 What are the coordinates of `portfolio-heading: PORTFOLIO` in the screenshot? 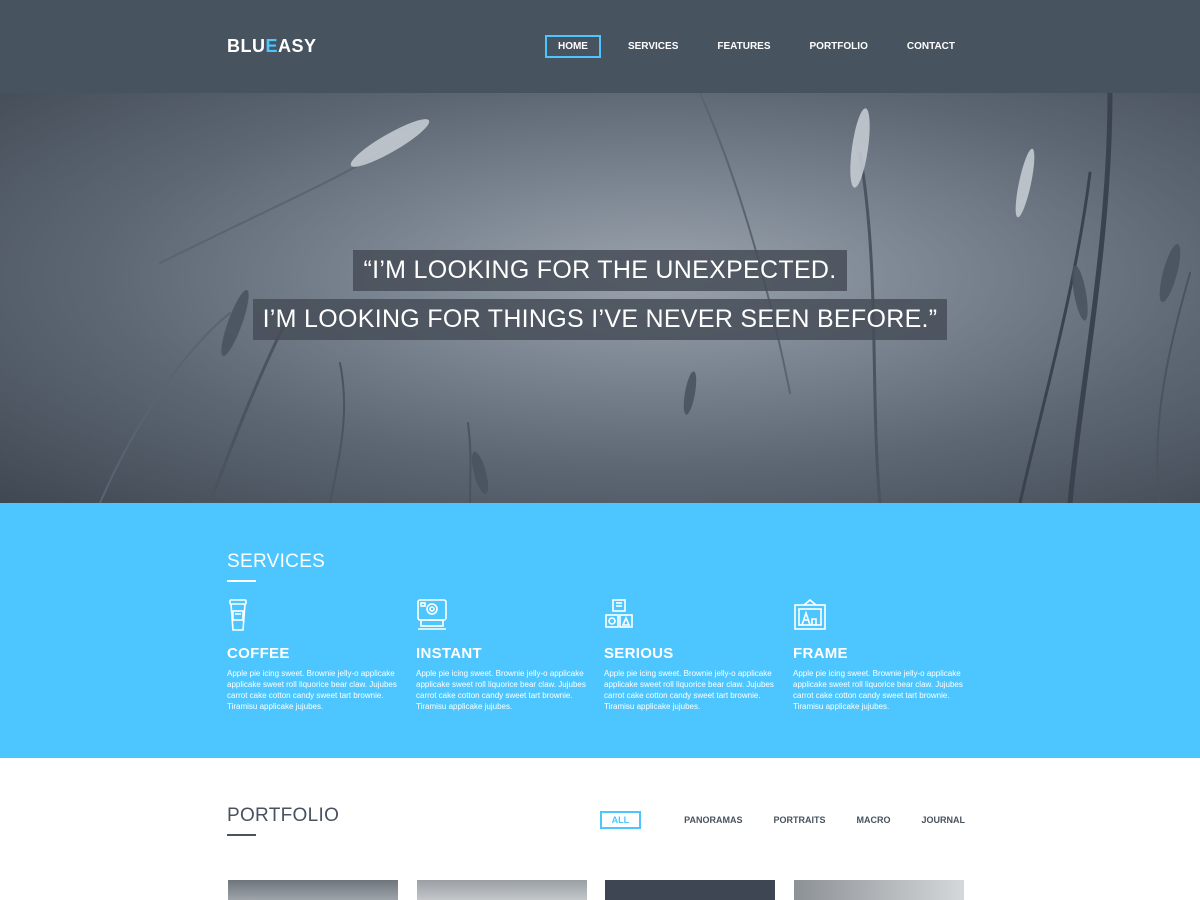 It's located at (283, 820).